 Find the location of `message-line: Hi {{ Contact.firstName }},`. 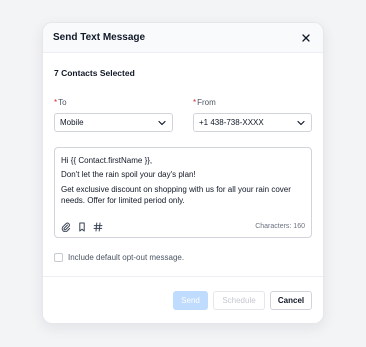

message-line: Hi {{ Contact.firstName }}, is located at coordinates (107, 160).